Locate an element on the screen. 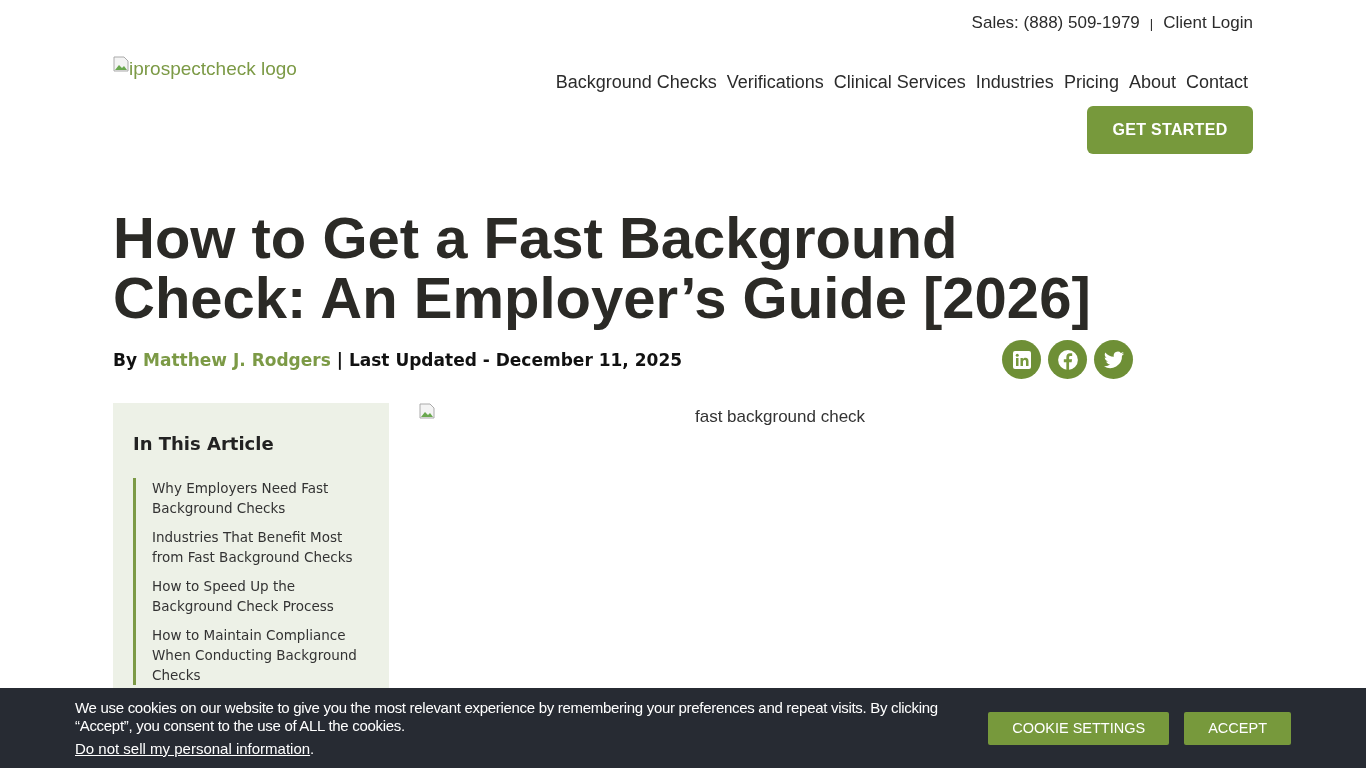 This screenshot has width=1366, height=768. image-alt-text: fast background check is located at coordinates (780, 417).